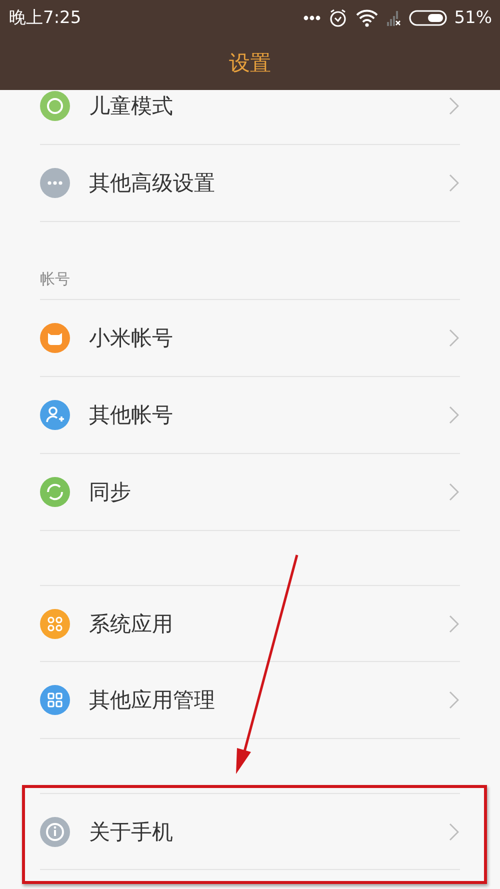 This screenshot has height=889, width=500. What do you see at coordinates (45, 18) in the screenshot?
I see `status-time: 晚上7:25` at bounding box center [45, 18].